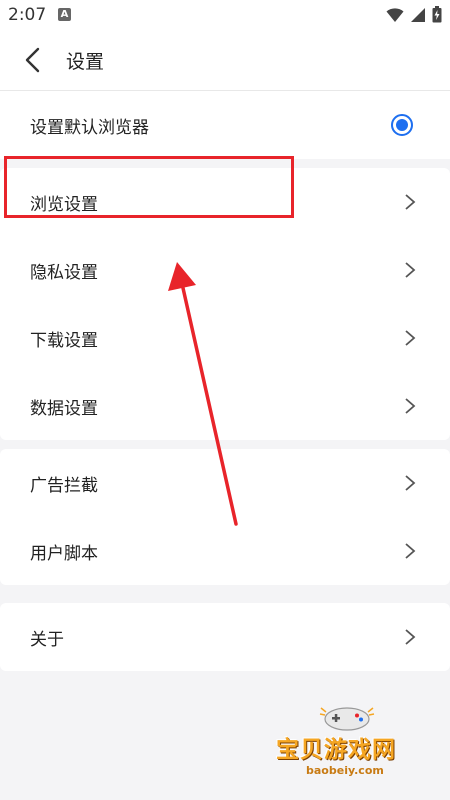 The image size is (450, 800). I want to click on watermark-text: 宝贝游戏网, so click(336, 750).